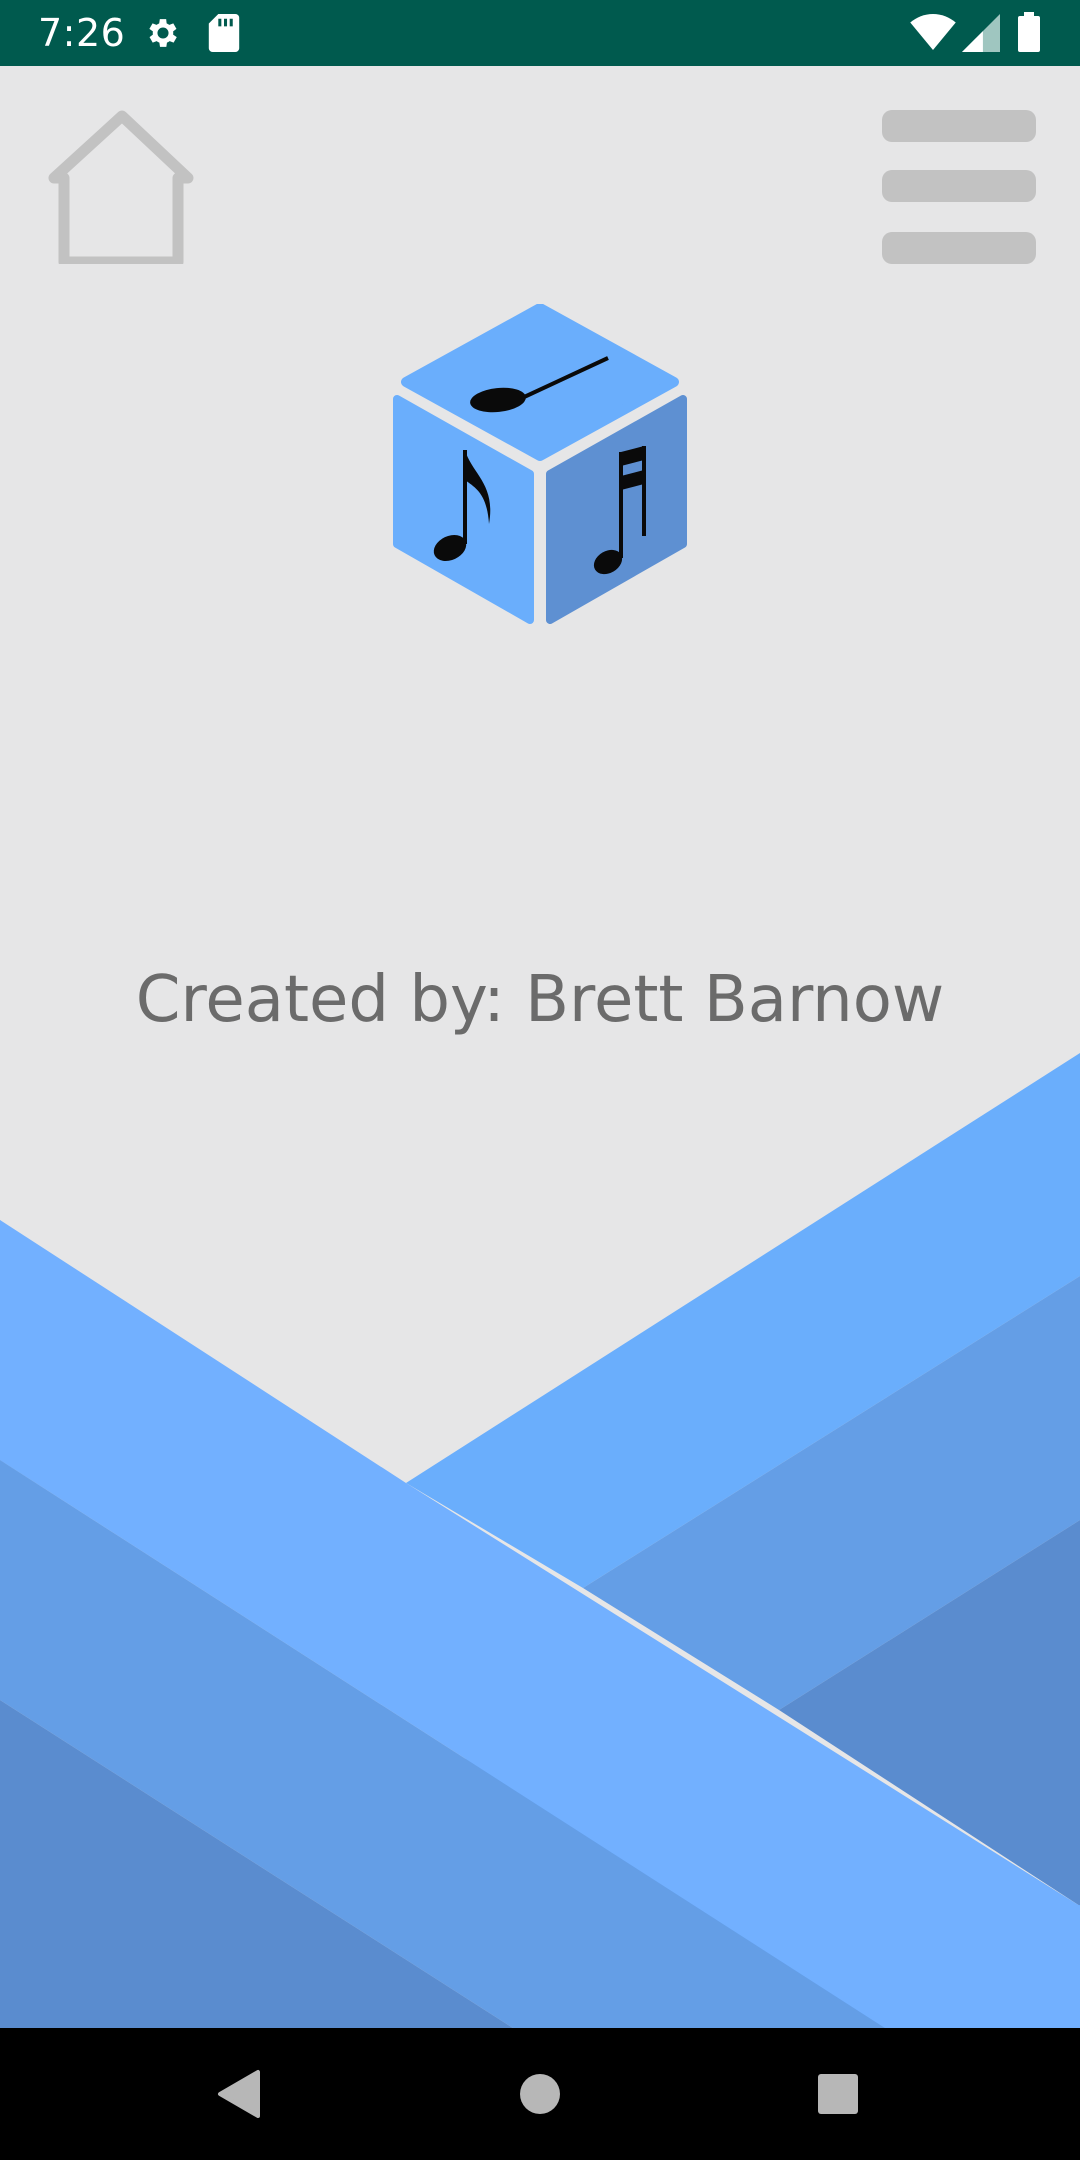 Image resolution: width=1080 pixels, height=2160 pixels. I want to click on status-time: 7:26, so click(82, 33).